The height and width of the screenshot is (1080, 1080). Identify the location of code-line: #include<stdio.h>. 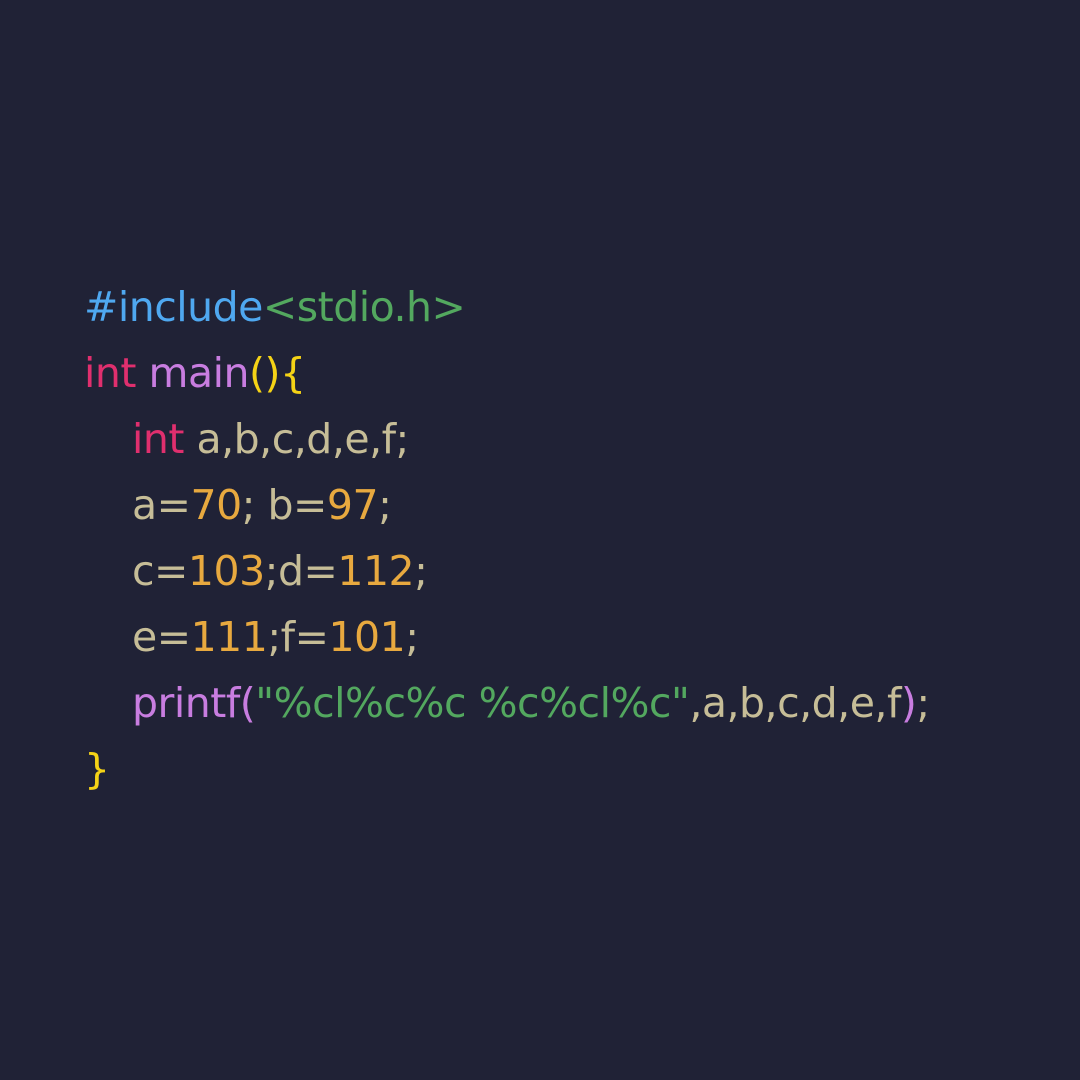
(507, 307).